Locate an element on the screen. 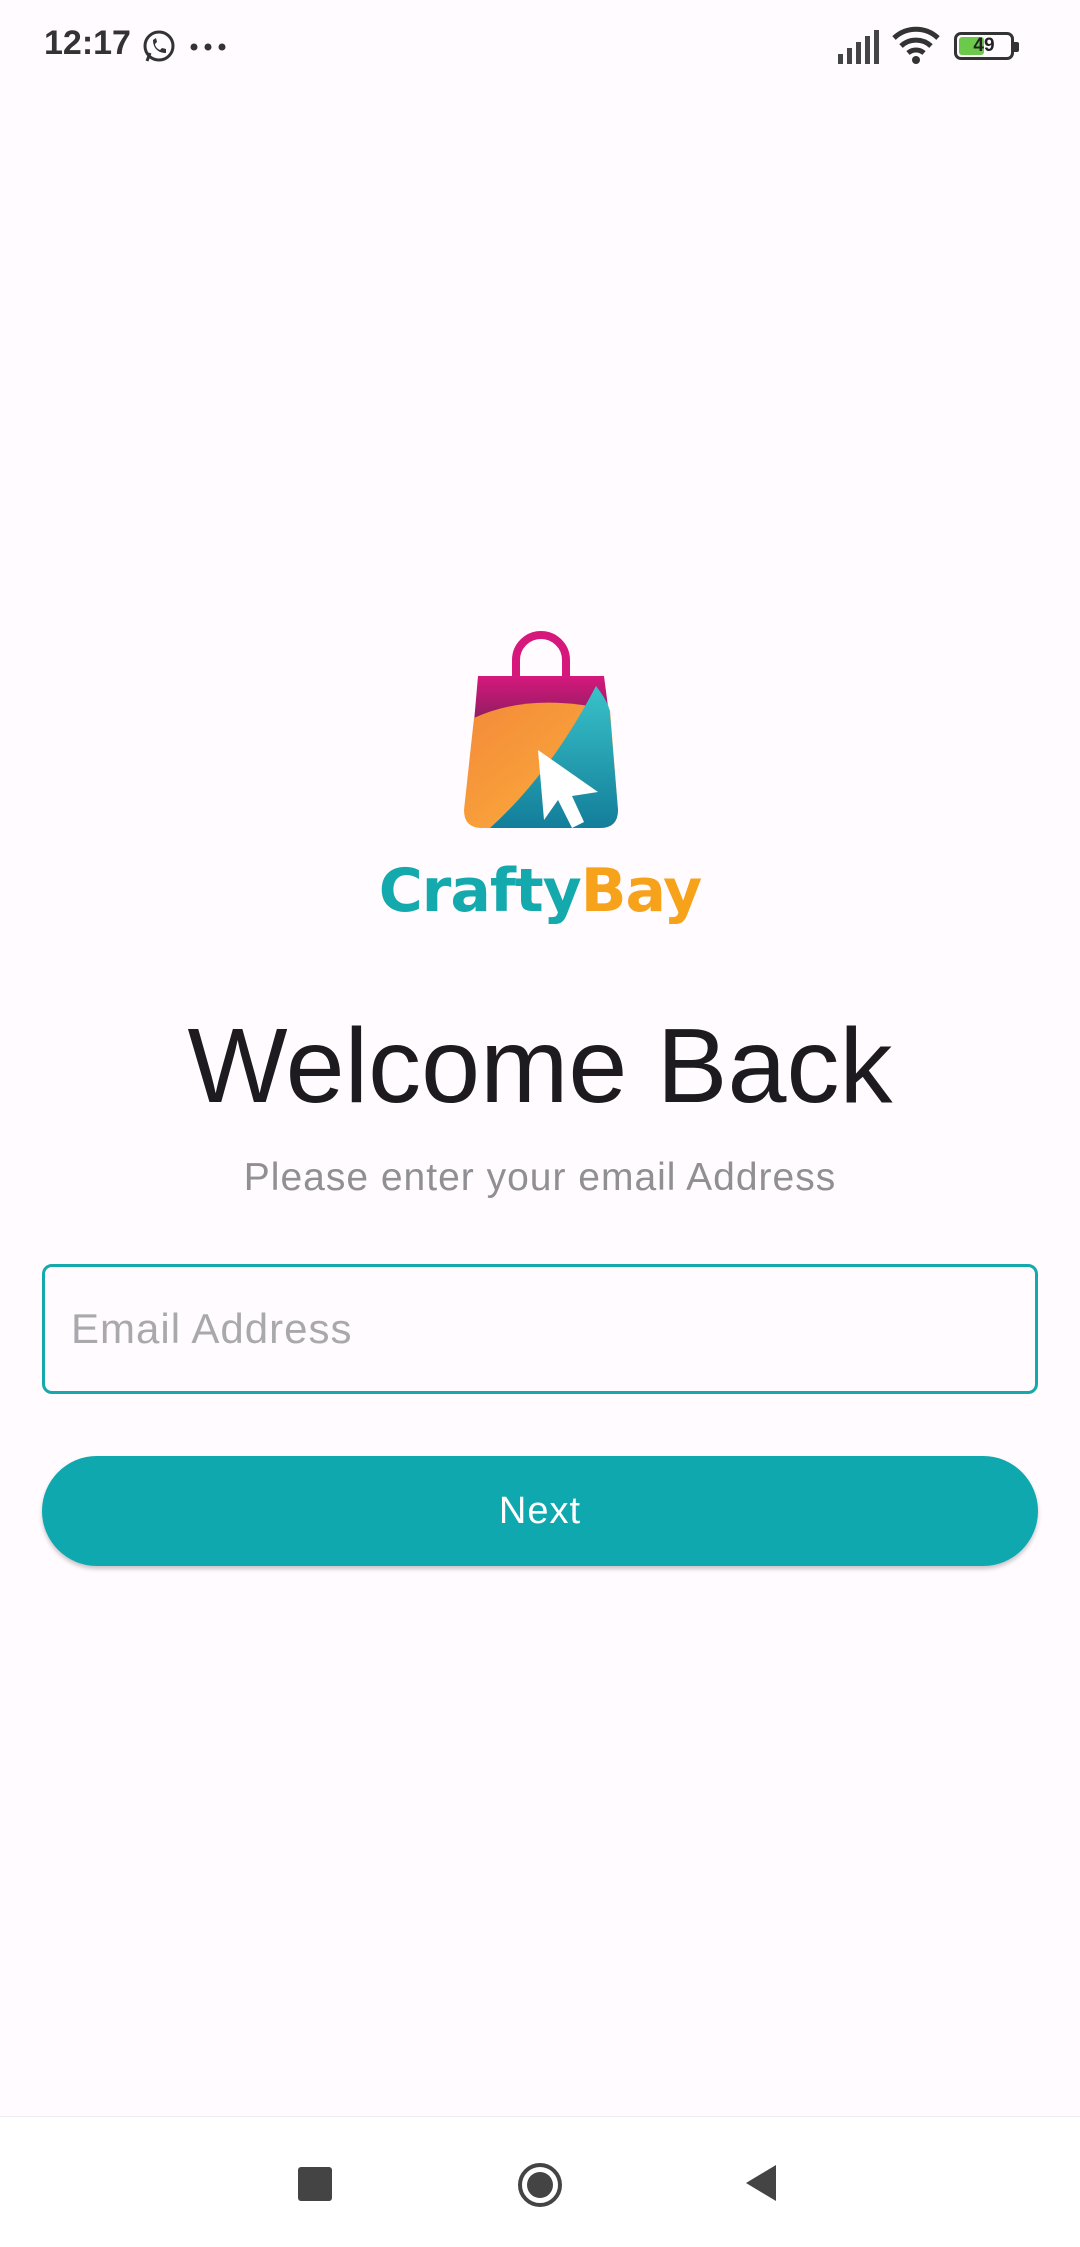 This screenshot has width=1080, height=2247. status-time: 12:17 is located at coordinates (87, 43).